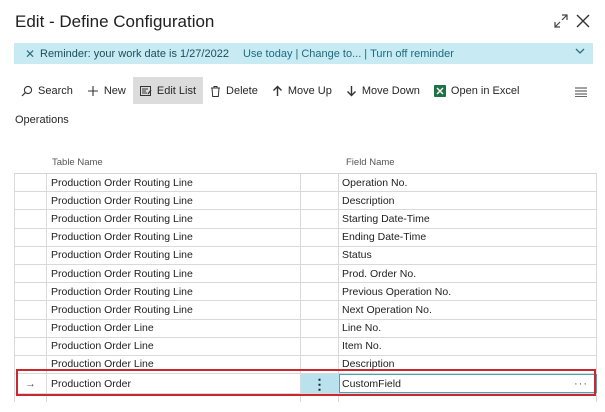 The width and height of the screenshot is (605, 412). I want to click on table-row: Production Order Routing Line Status, so click(305, 255).